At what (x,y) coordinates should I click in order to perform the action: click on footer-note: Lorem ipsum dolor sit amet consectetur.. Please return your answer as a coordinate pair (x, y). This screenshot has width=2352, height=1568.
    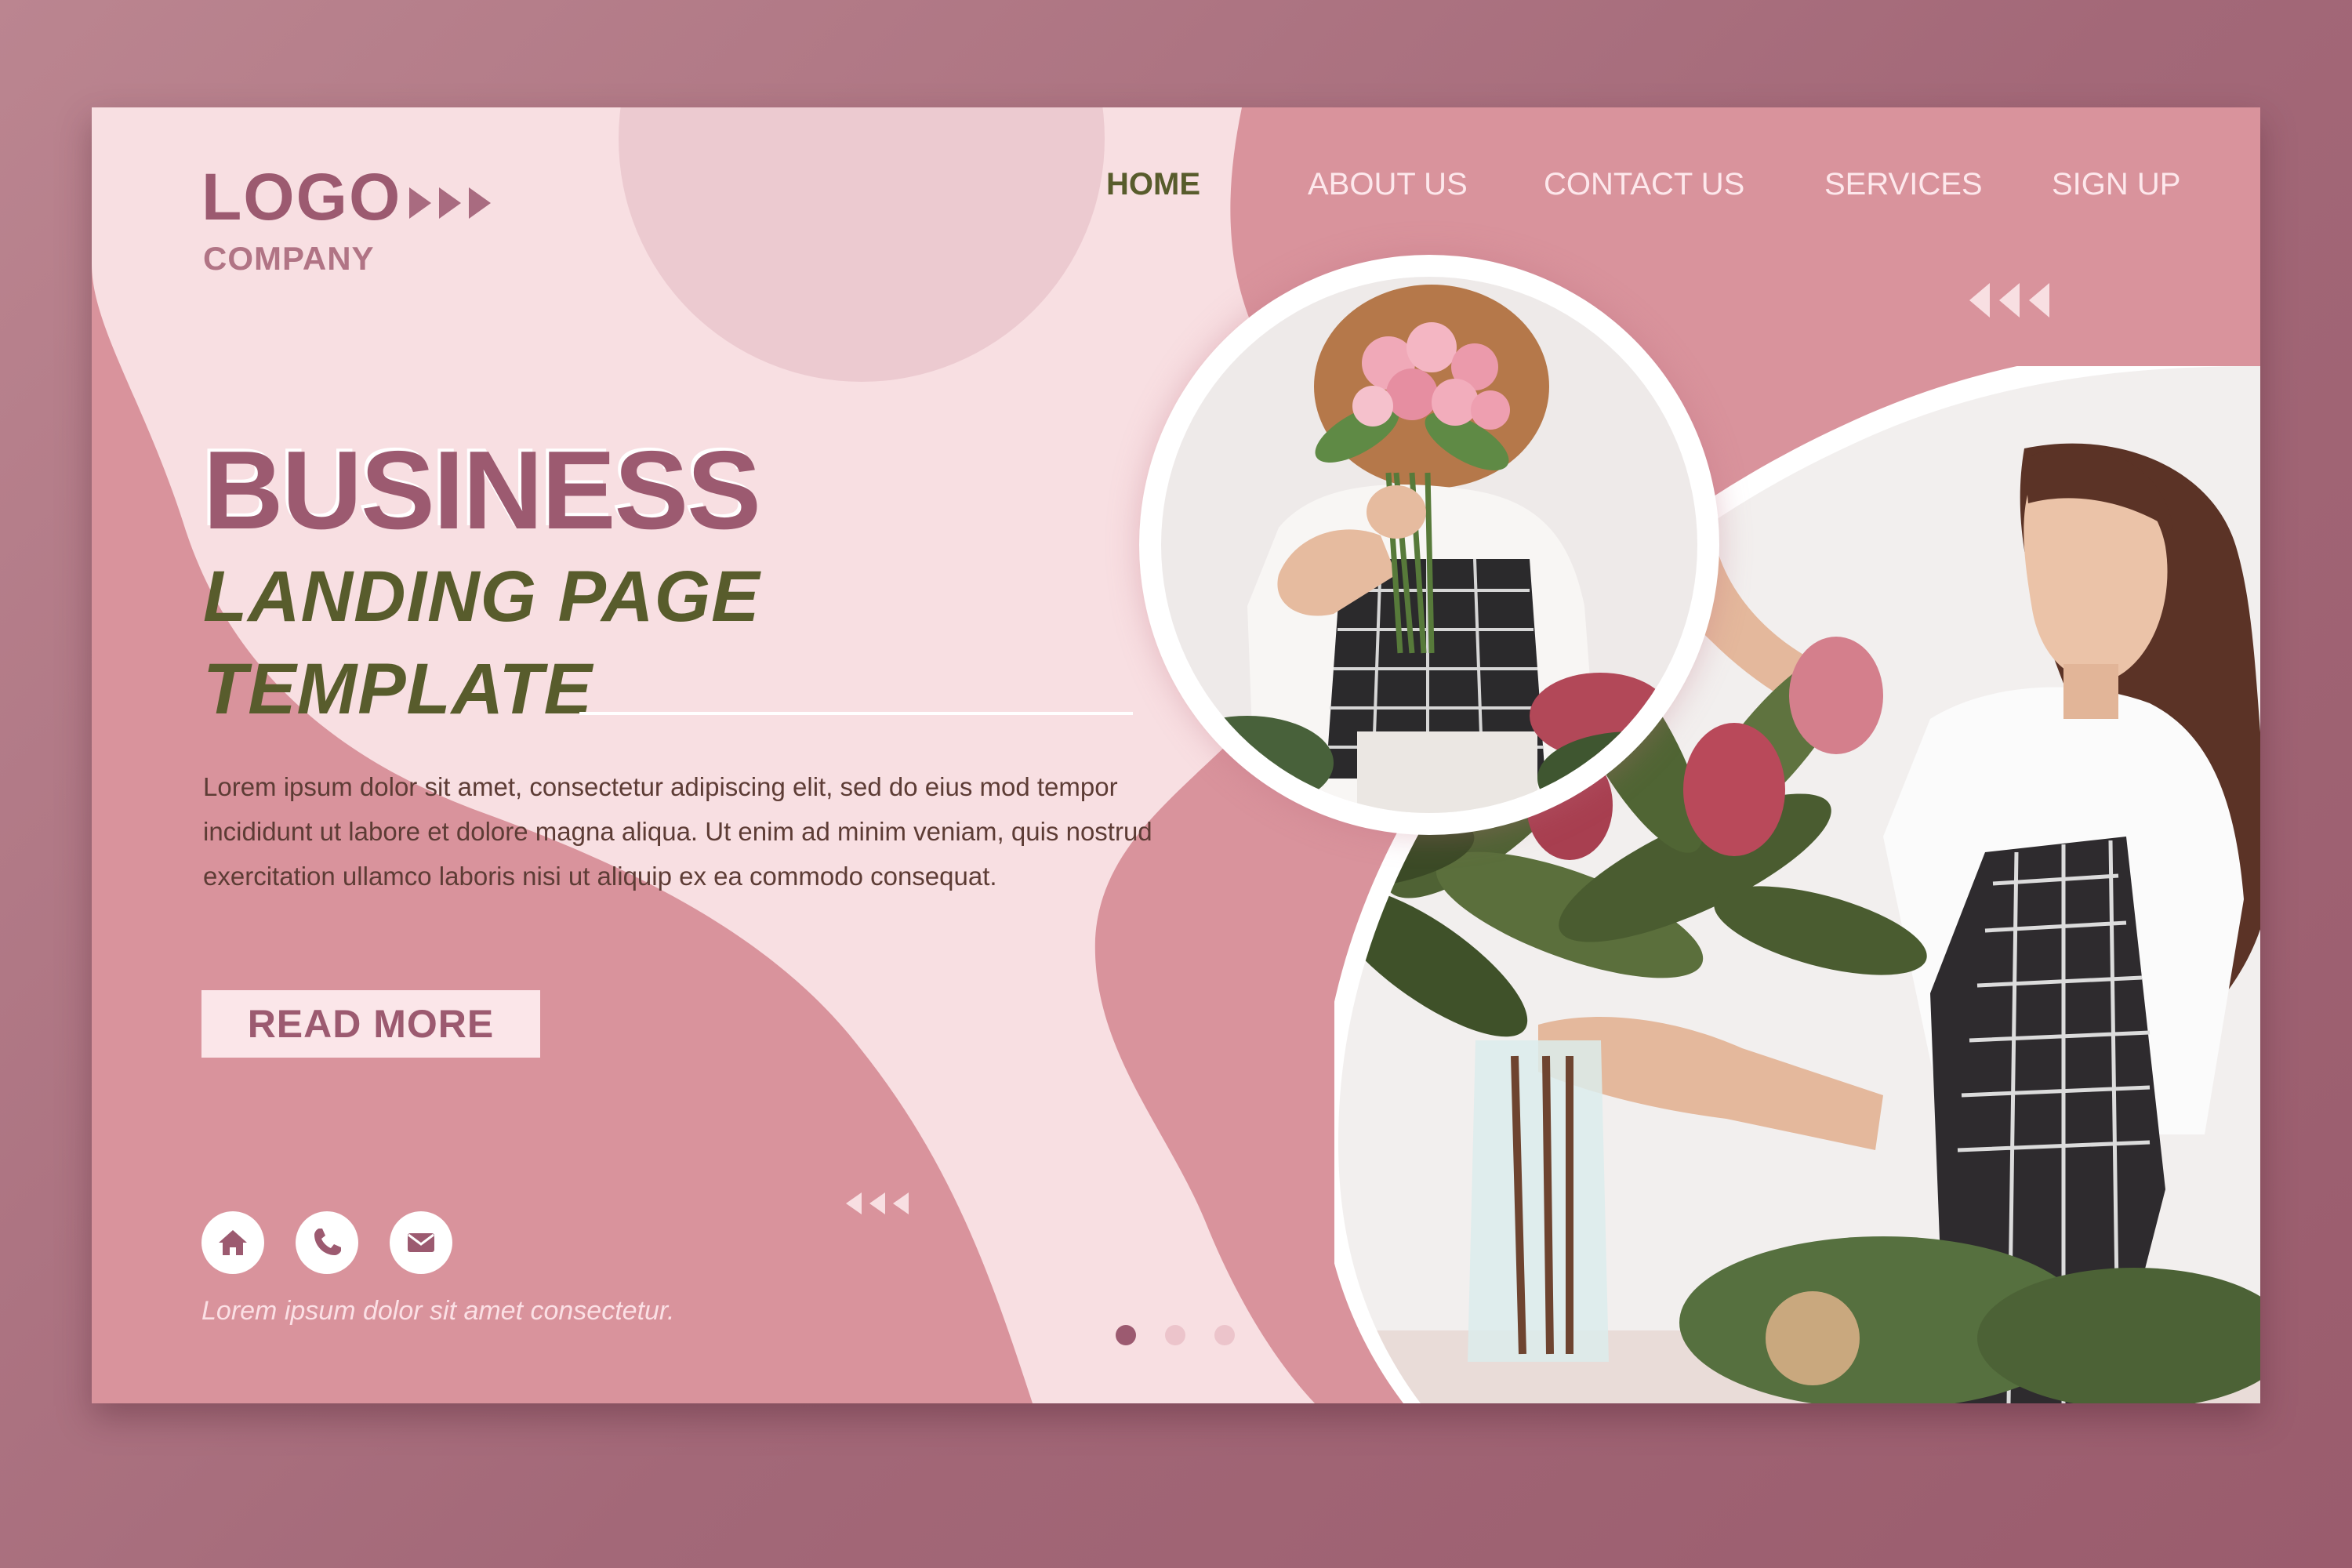
    Looking at the image, I should click on (438, 1311).